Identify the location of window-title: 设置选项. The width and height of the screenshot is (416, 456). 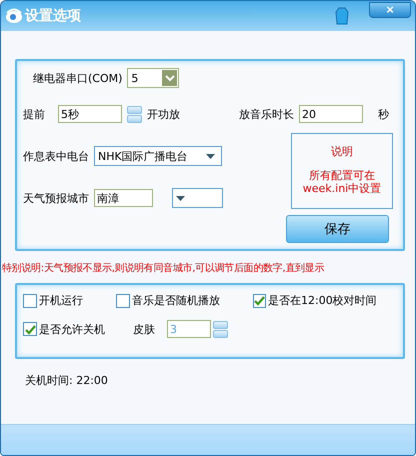
(53, 16).